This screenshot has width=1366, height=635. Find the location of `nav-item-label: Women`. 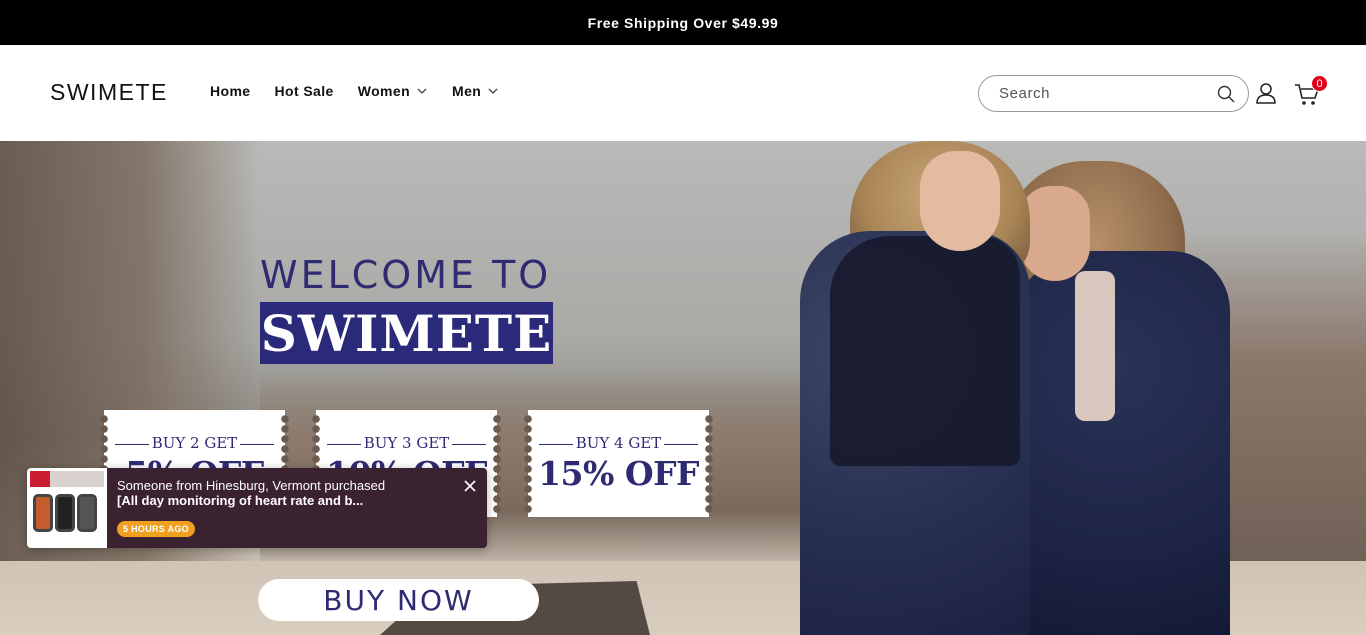

nav-item-label: Women is located at coordinates (384, 91).